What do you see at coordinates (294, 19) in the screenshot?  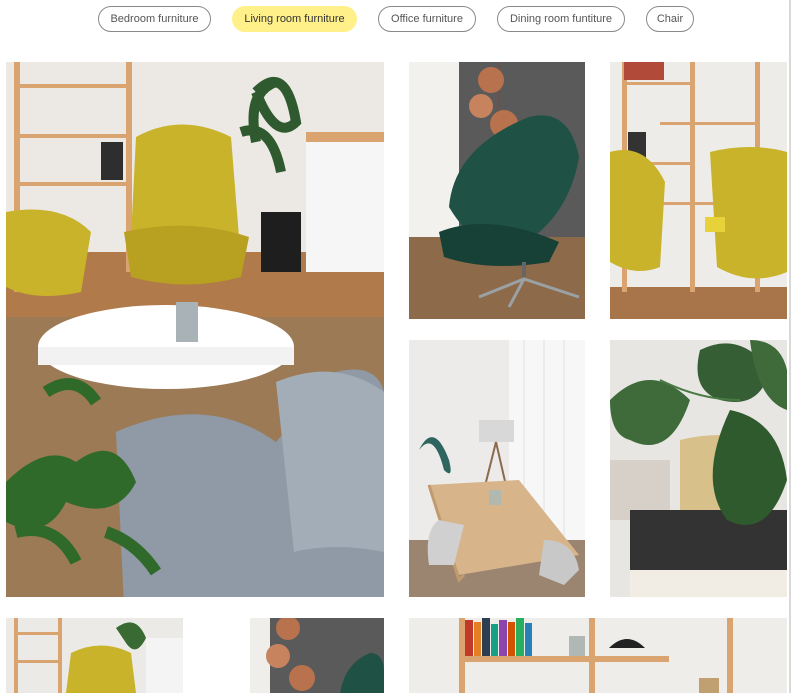 I see `filter-living-room-furniture: Living room furniture` at bounding box center [294, 19].